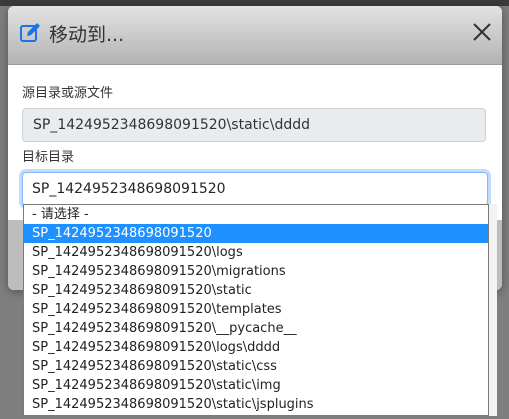 This screenshot has width=509, height=419. I want to click on target-select: SP_1424952348698091520, so click(255, 189).